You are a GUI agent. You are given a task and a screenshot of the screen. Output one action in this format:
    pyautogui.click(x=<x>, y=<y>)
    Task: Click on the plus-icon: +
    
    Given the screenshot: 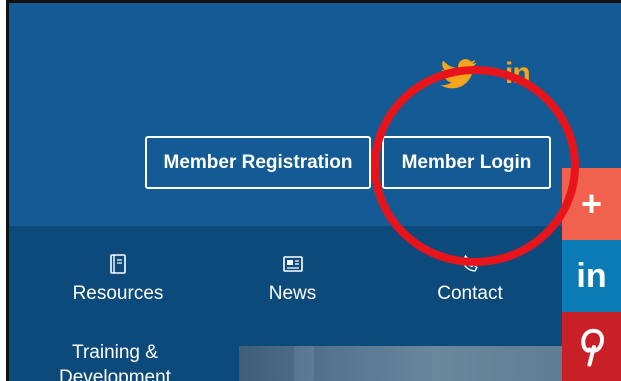 What is the action you would take?
    pyautogui.click(x=591, y=203)
    